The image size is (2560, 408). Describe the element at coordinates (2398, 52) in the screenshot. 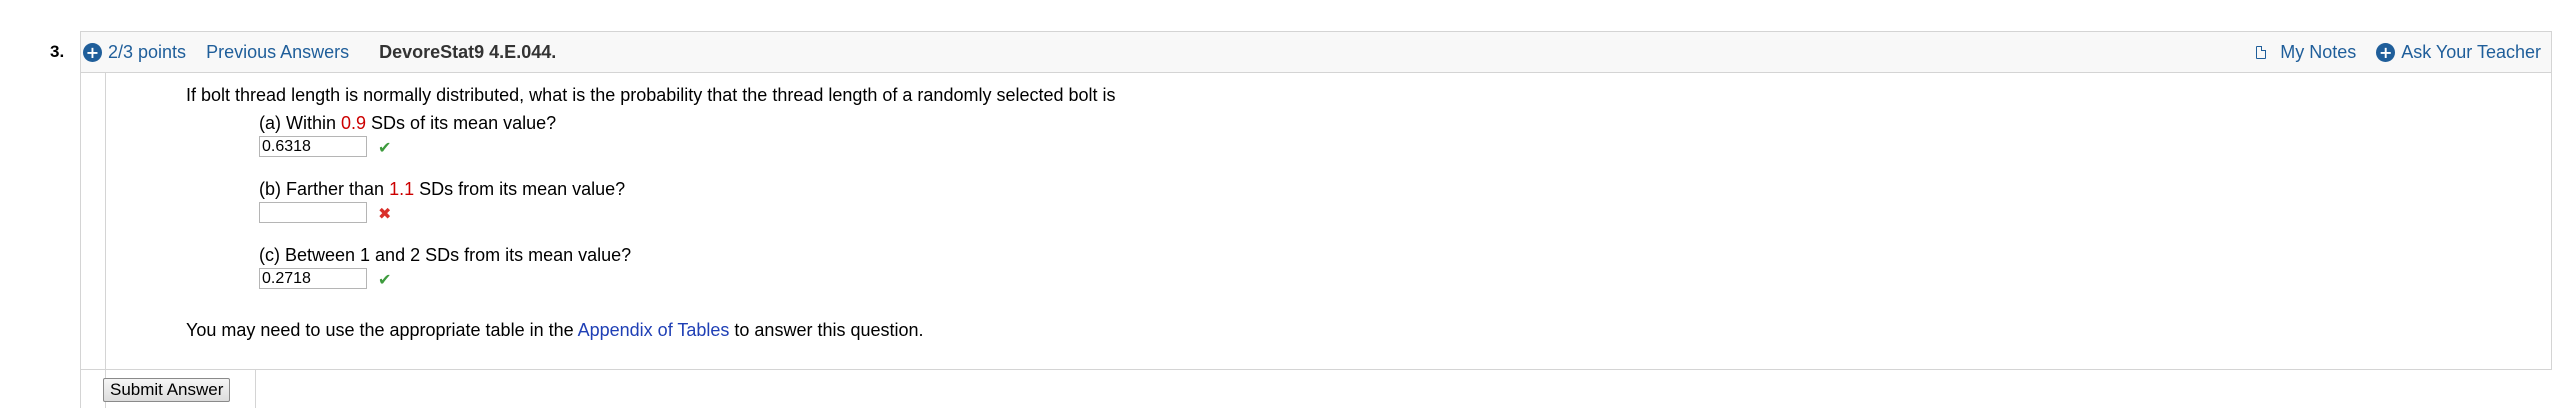

I see `header-right: My Notes + Ask Your Teacher` at that location.